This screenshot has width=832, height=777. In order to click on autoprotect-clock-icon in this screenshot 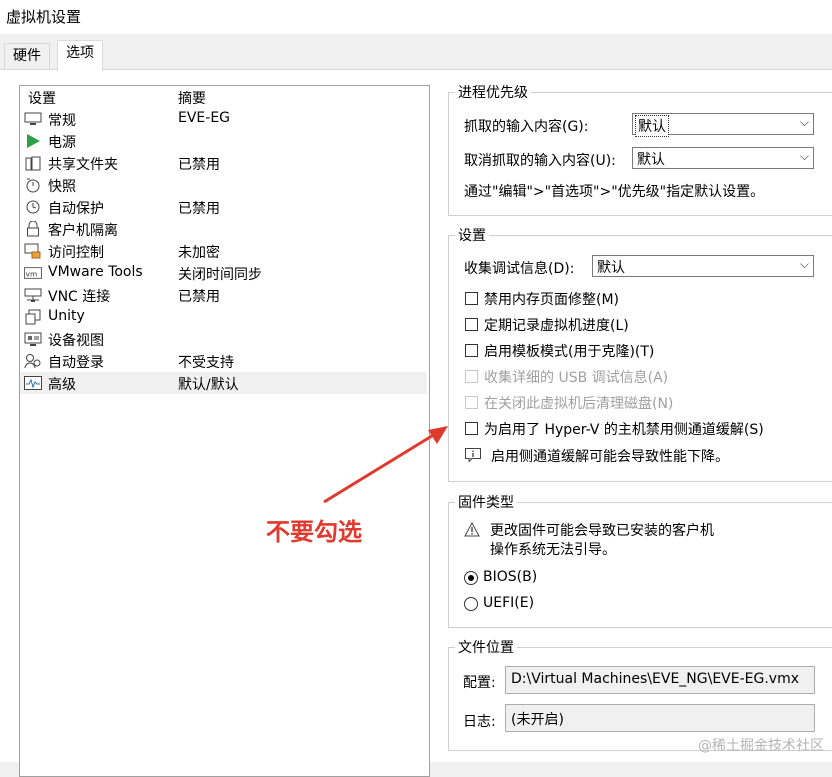, I will do `click(33, 207)`.